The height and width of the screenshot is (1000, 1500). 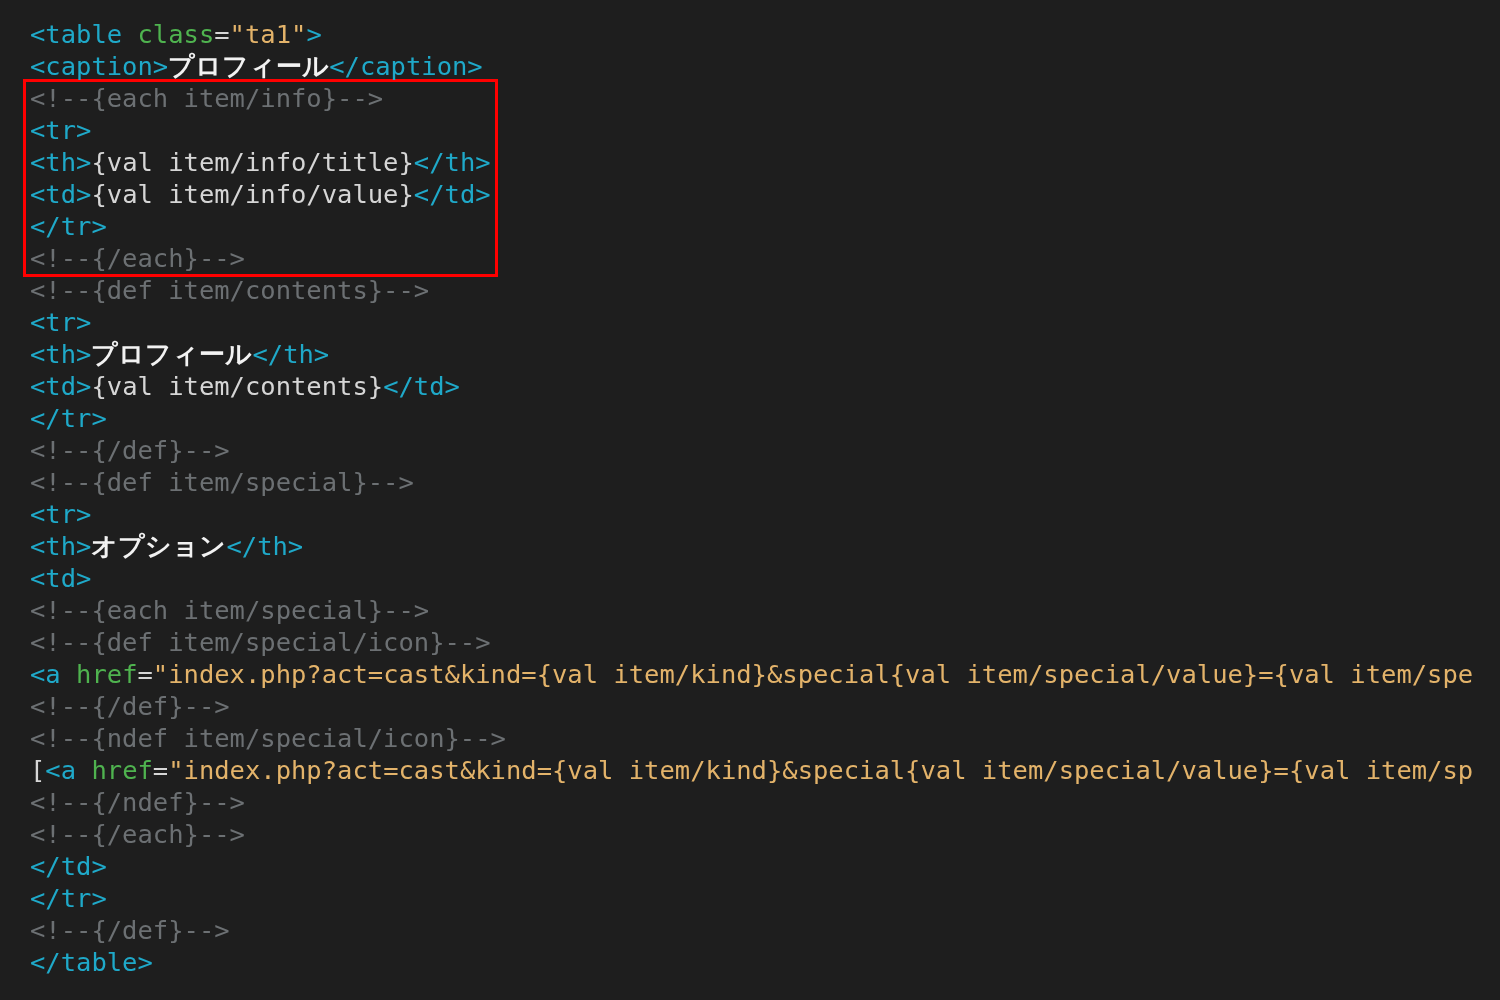 What do you see at coordinates (167, 546) in the screenshot?
I see `code-line: <th>オプション</th>` at bounding box center [167, 546].